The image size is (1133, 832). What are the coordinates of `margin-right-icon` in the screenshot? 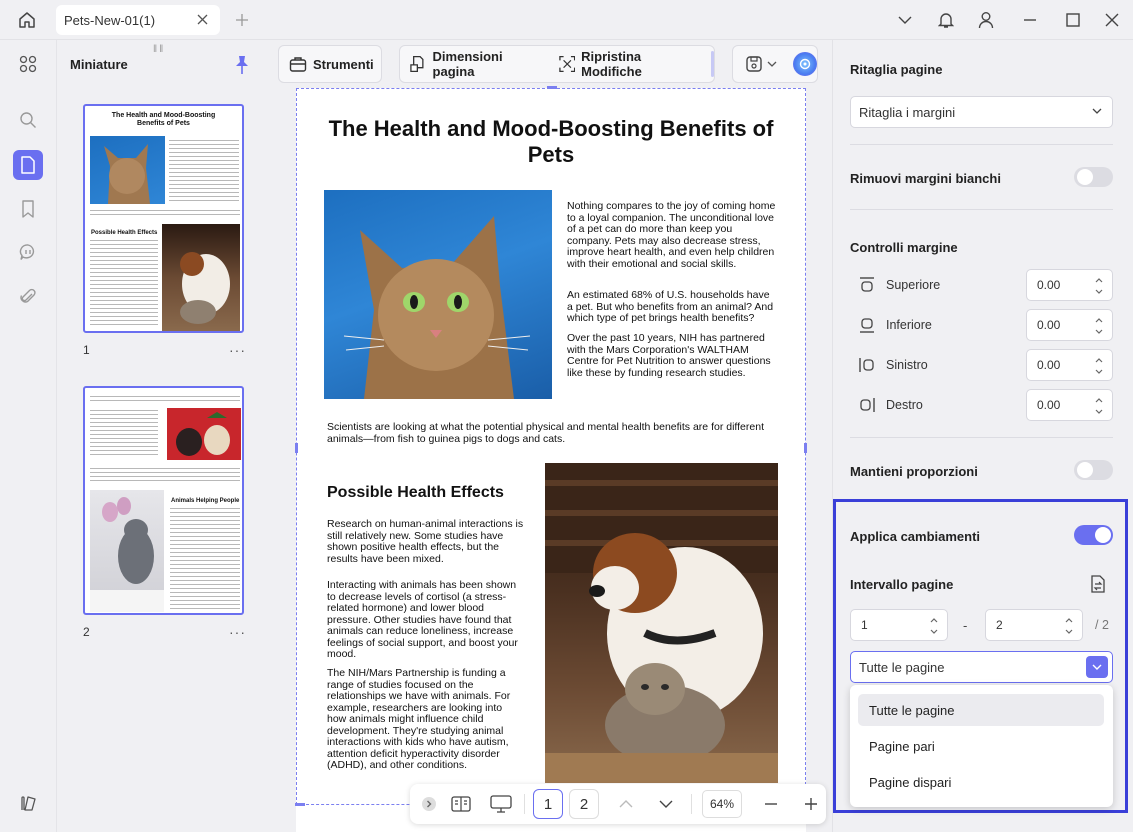 It's located at (867, 405).